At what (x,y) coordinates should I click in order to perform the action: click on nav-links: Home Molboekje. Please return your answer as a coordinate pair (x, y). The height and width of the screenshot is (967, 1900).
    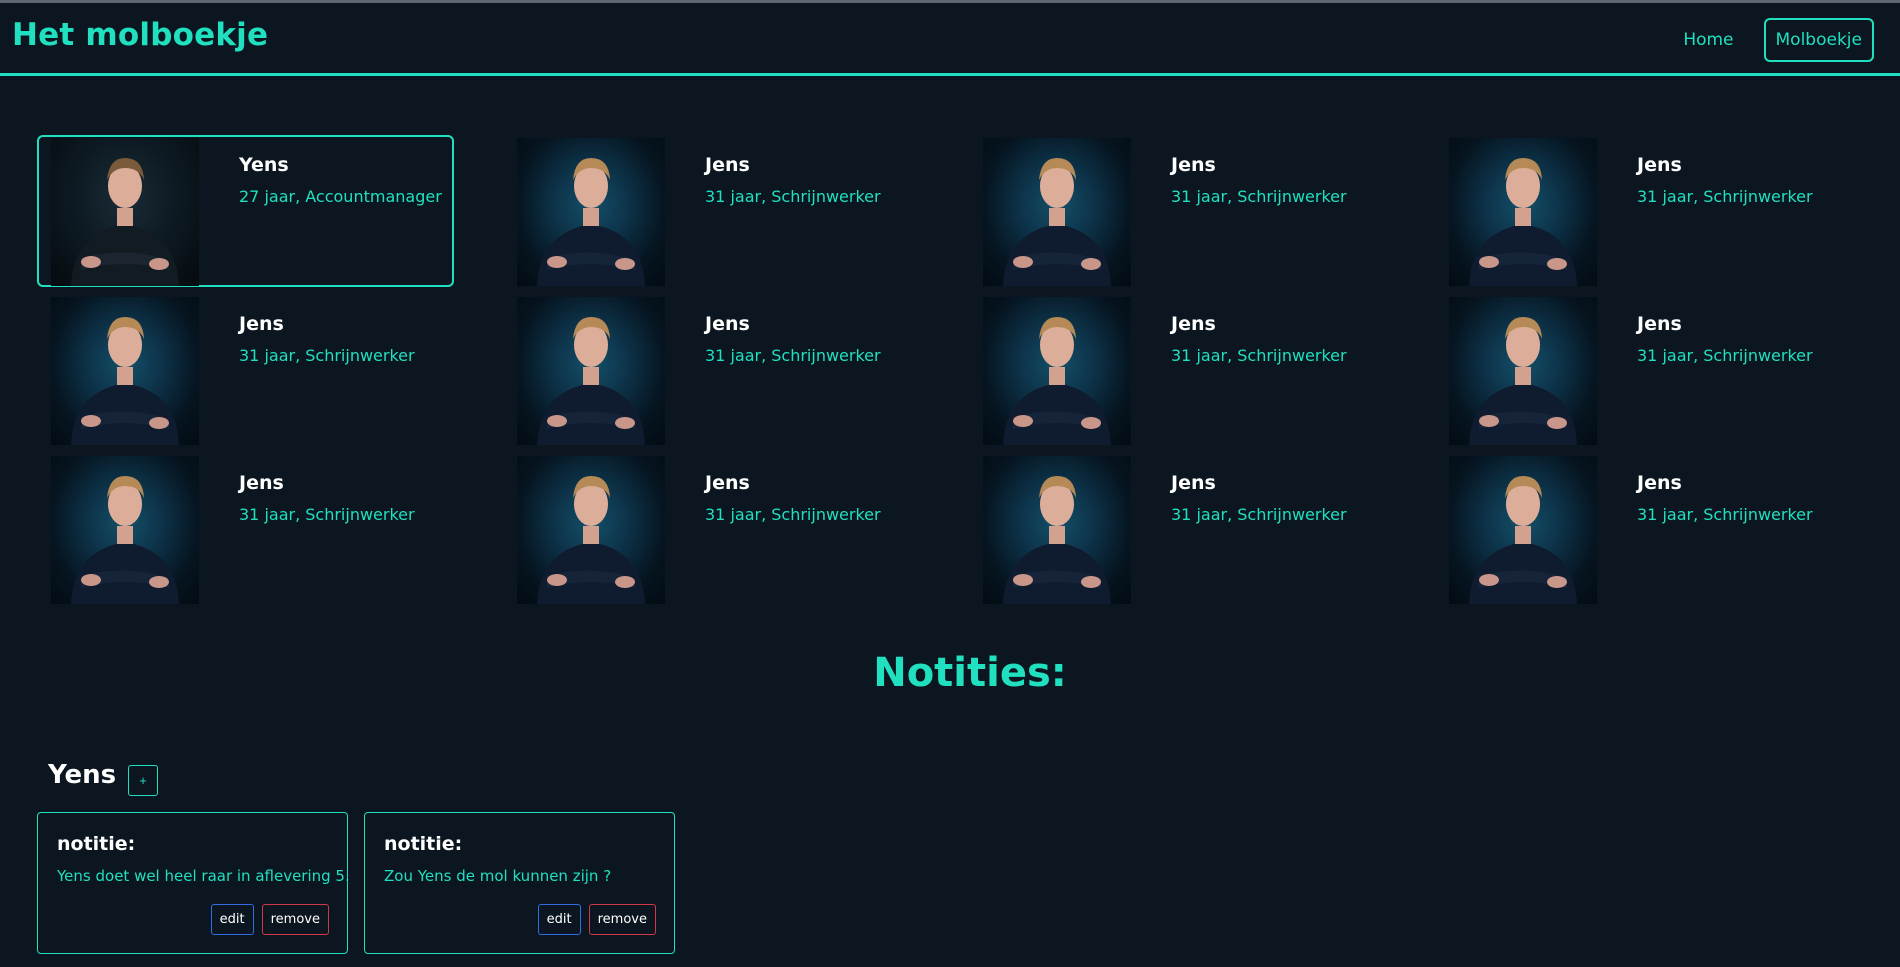
    Looking at the image, I should click on (1772, 40).